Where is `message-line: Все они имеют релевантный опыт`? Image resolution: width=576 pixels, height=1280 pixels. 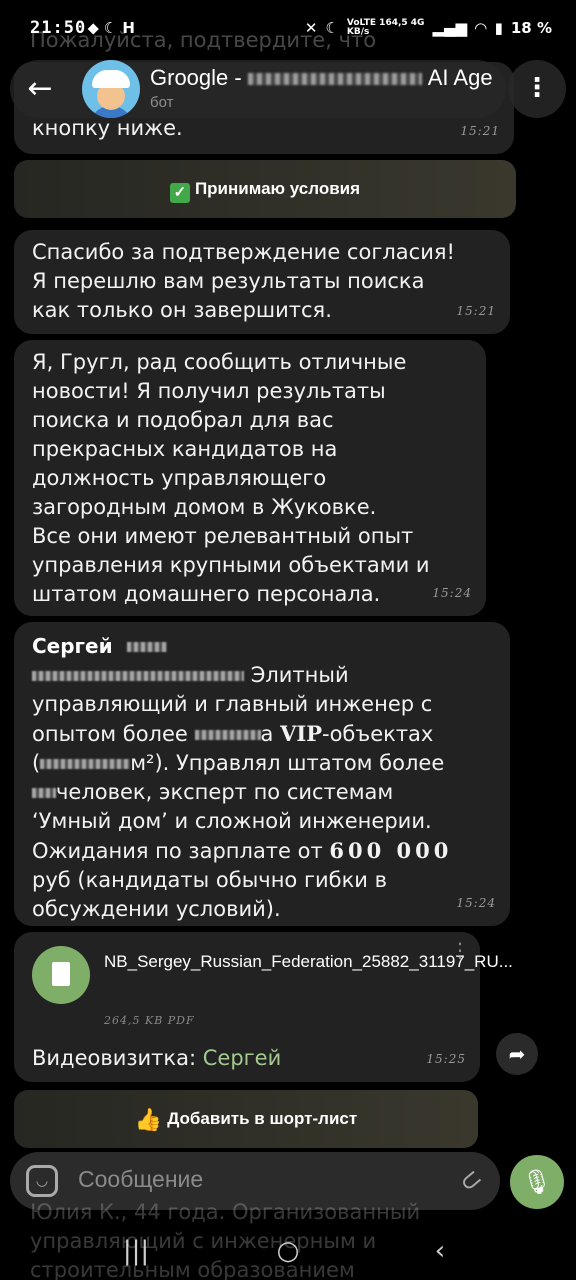
message-line: Все они имеют релевантный опыт is located at coordinates (223, 536).